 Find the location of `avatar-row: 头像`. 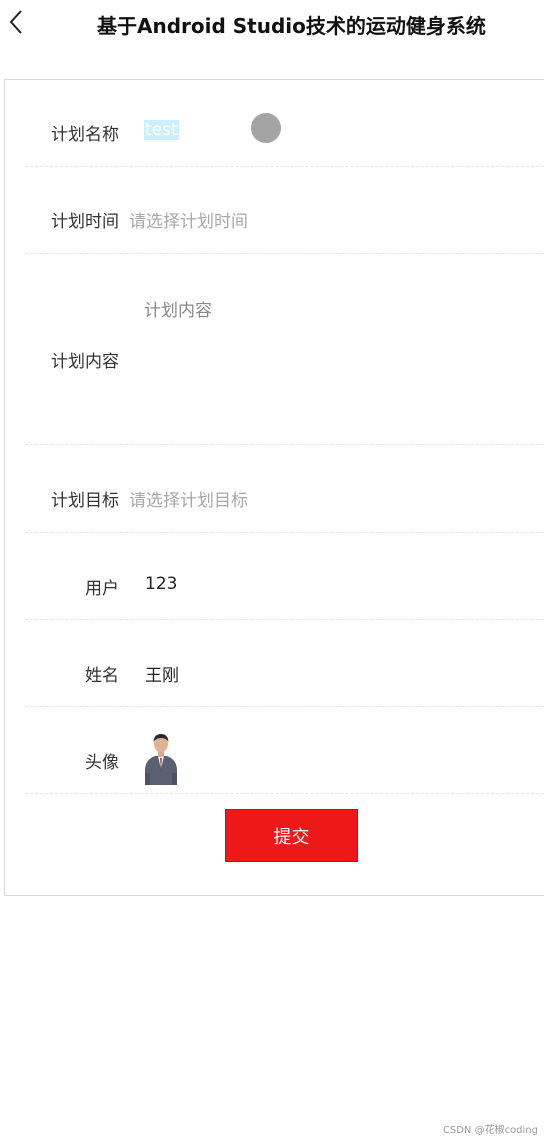

avatar-row: 头像 is located at coordinates (284, 750).